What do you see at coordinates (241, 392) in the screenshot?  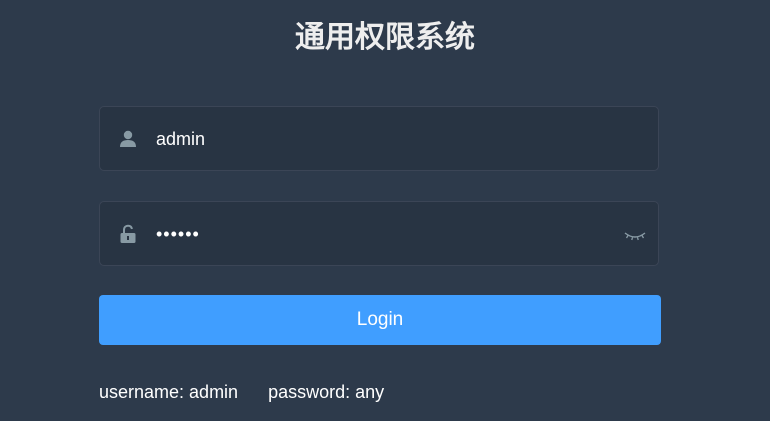 I see `login-tips: username: admin password: any` at bounding box center [241, 392].